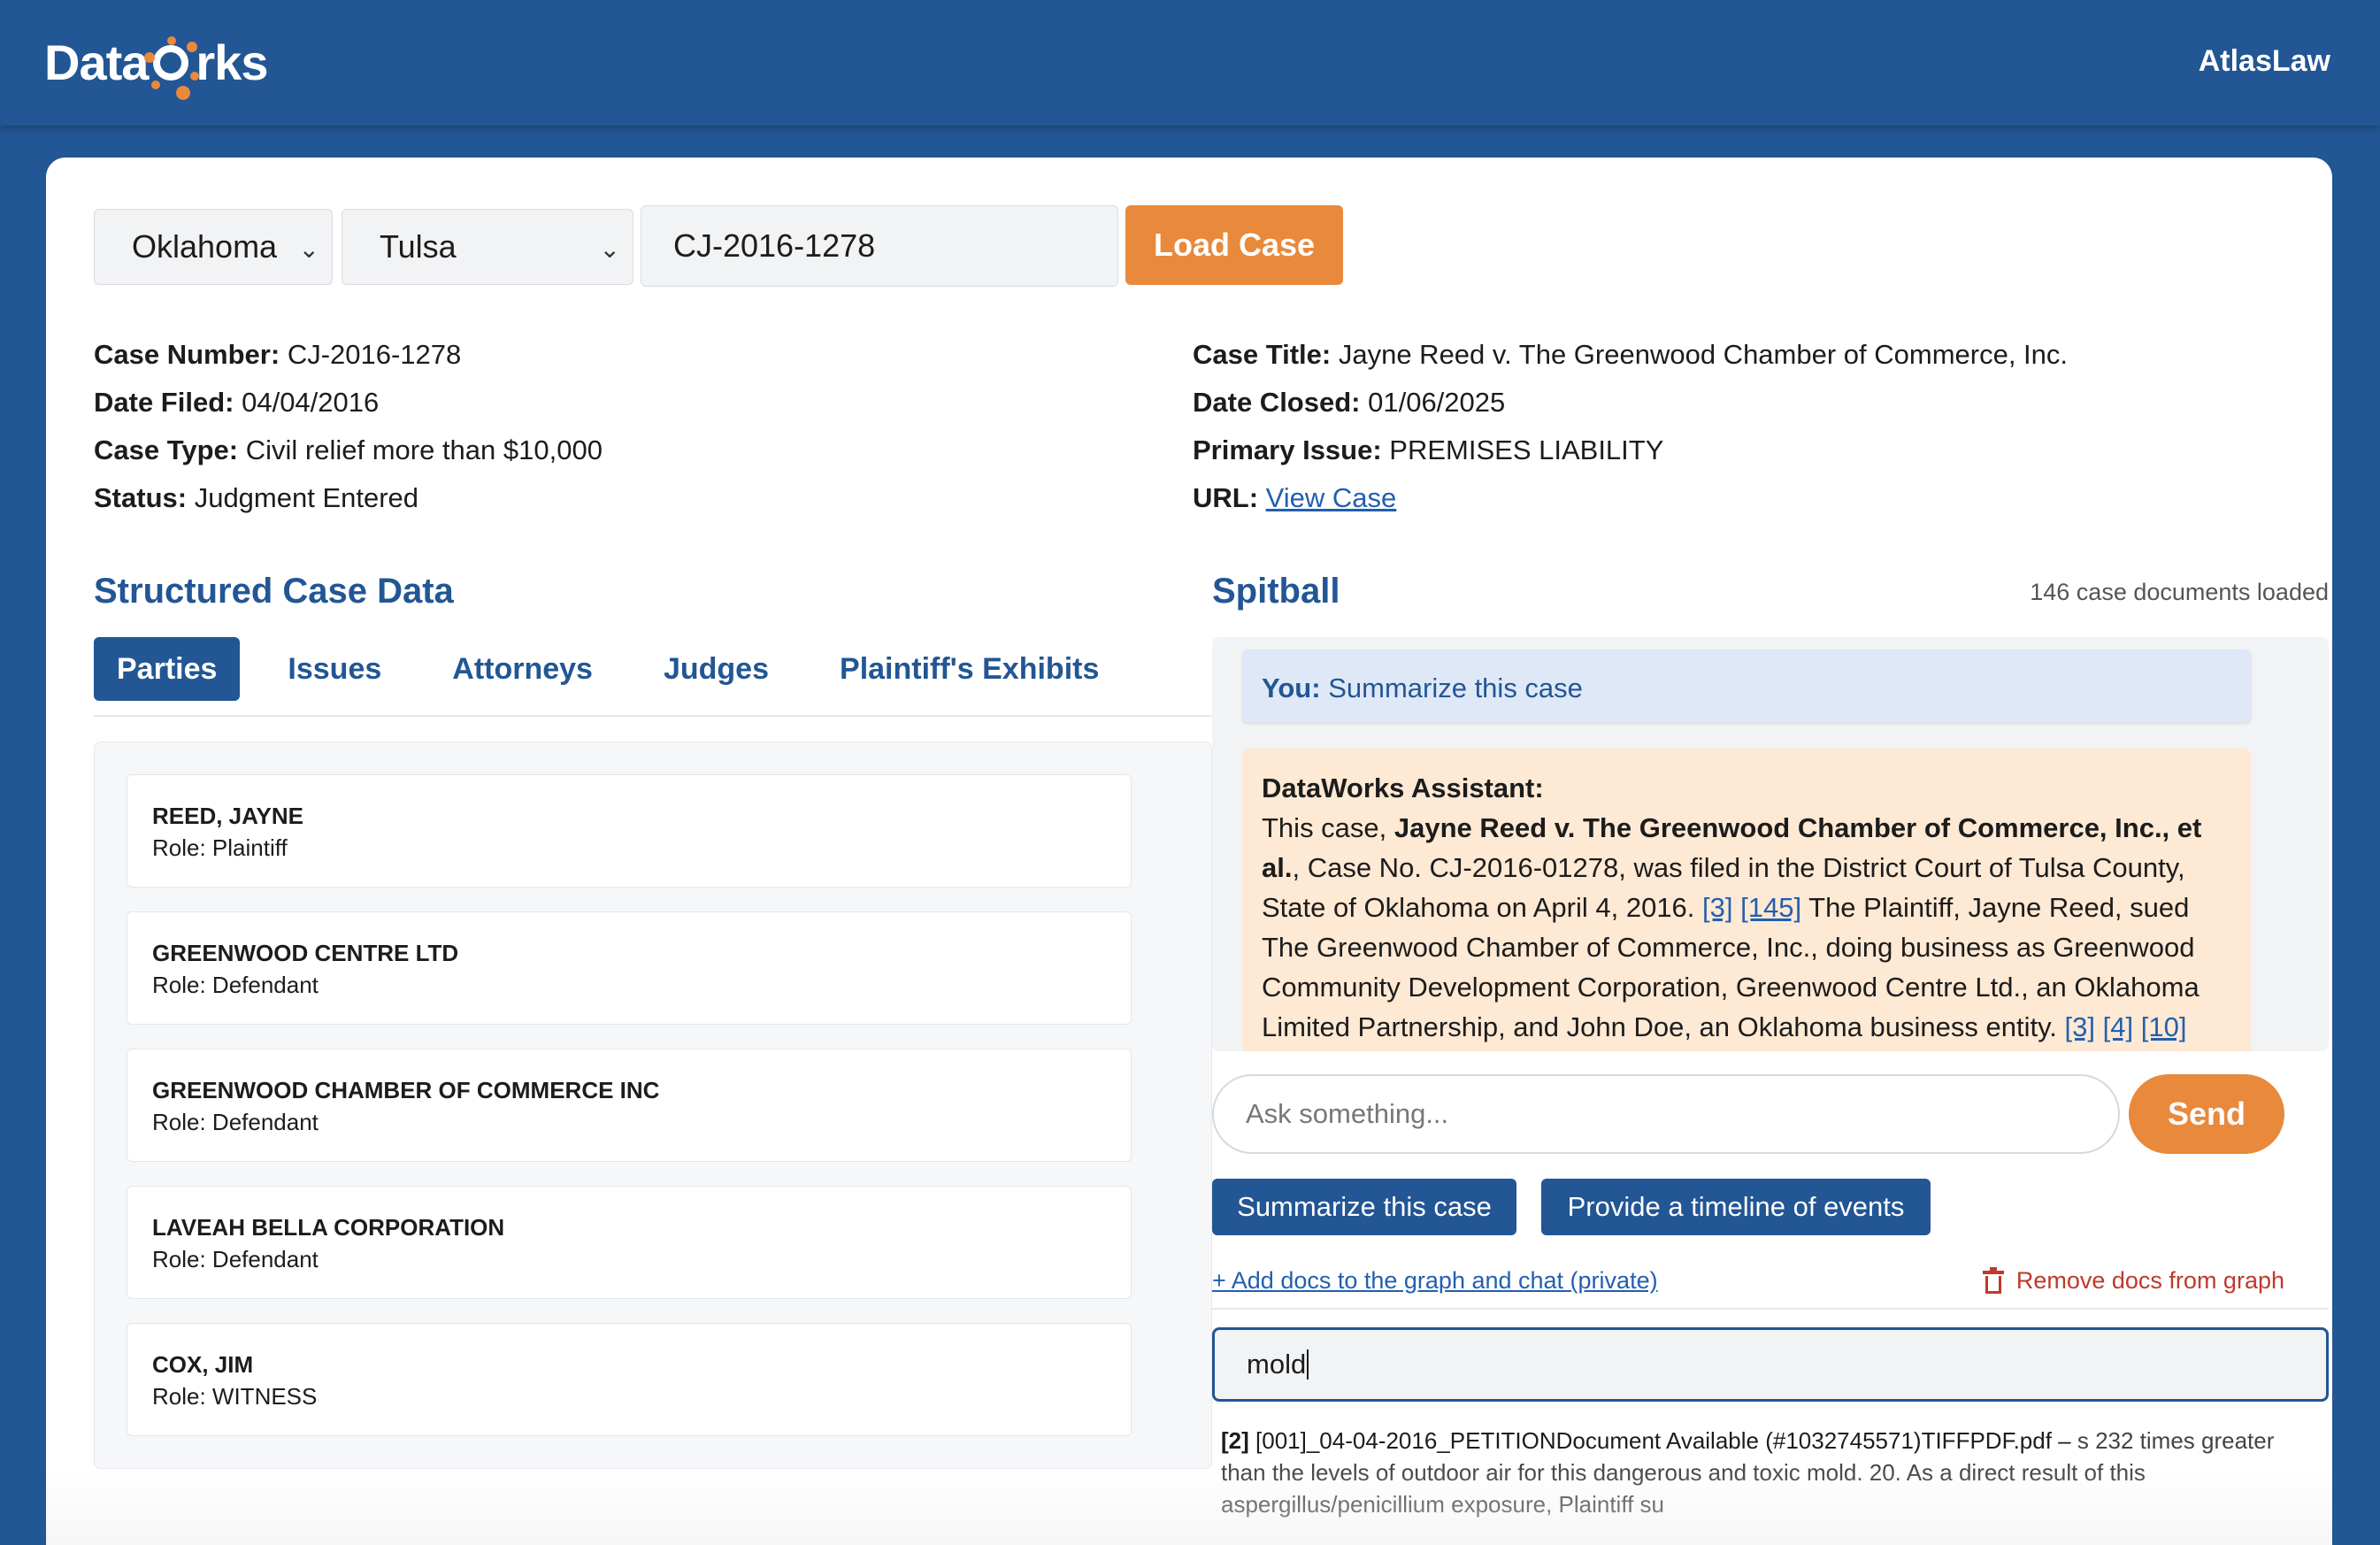 Image resolution: width=2380 pixels, height=1545 pixels. What do you see at coordinates (1455, 688) in the screenshot?
I see `user-message-text: Summarize this case` at bounding box center [1455, 688].